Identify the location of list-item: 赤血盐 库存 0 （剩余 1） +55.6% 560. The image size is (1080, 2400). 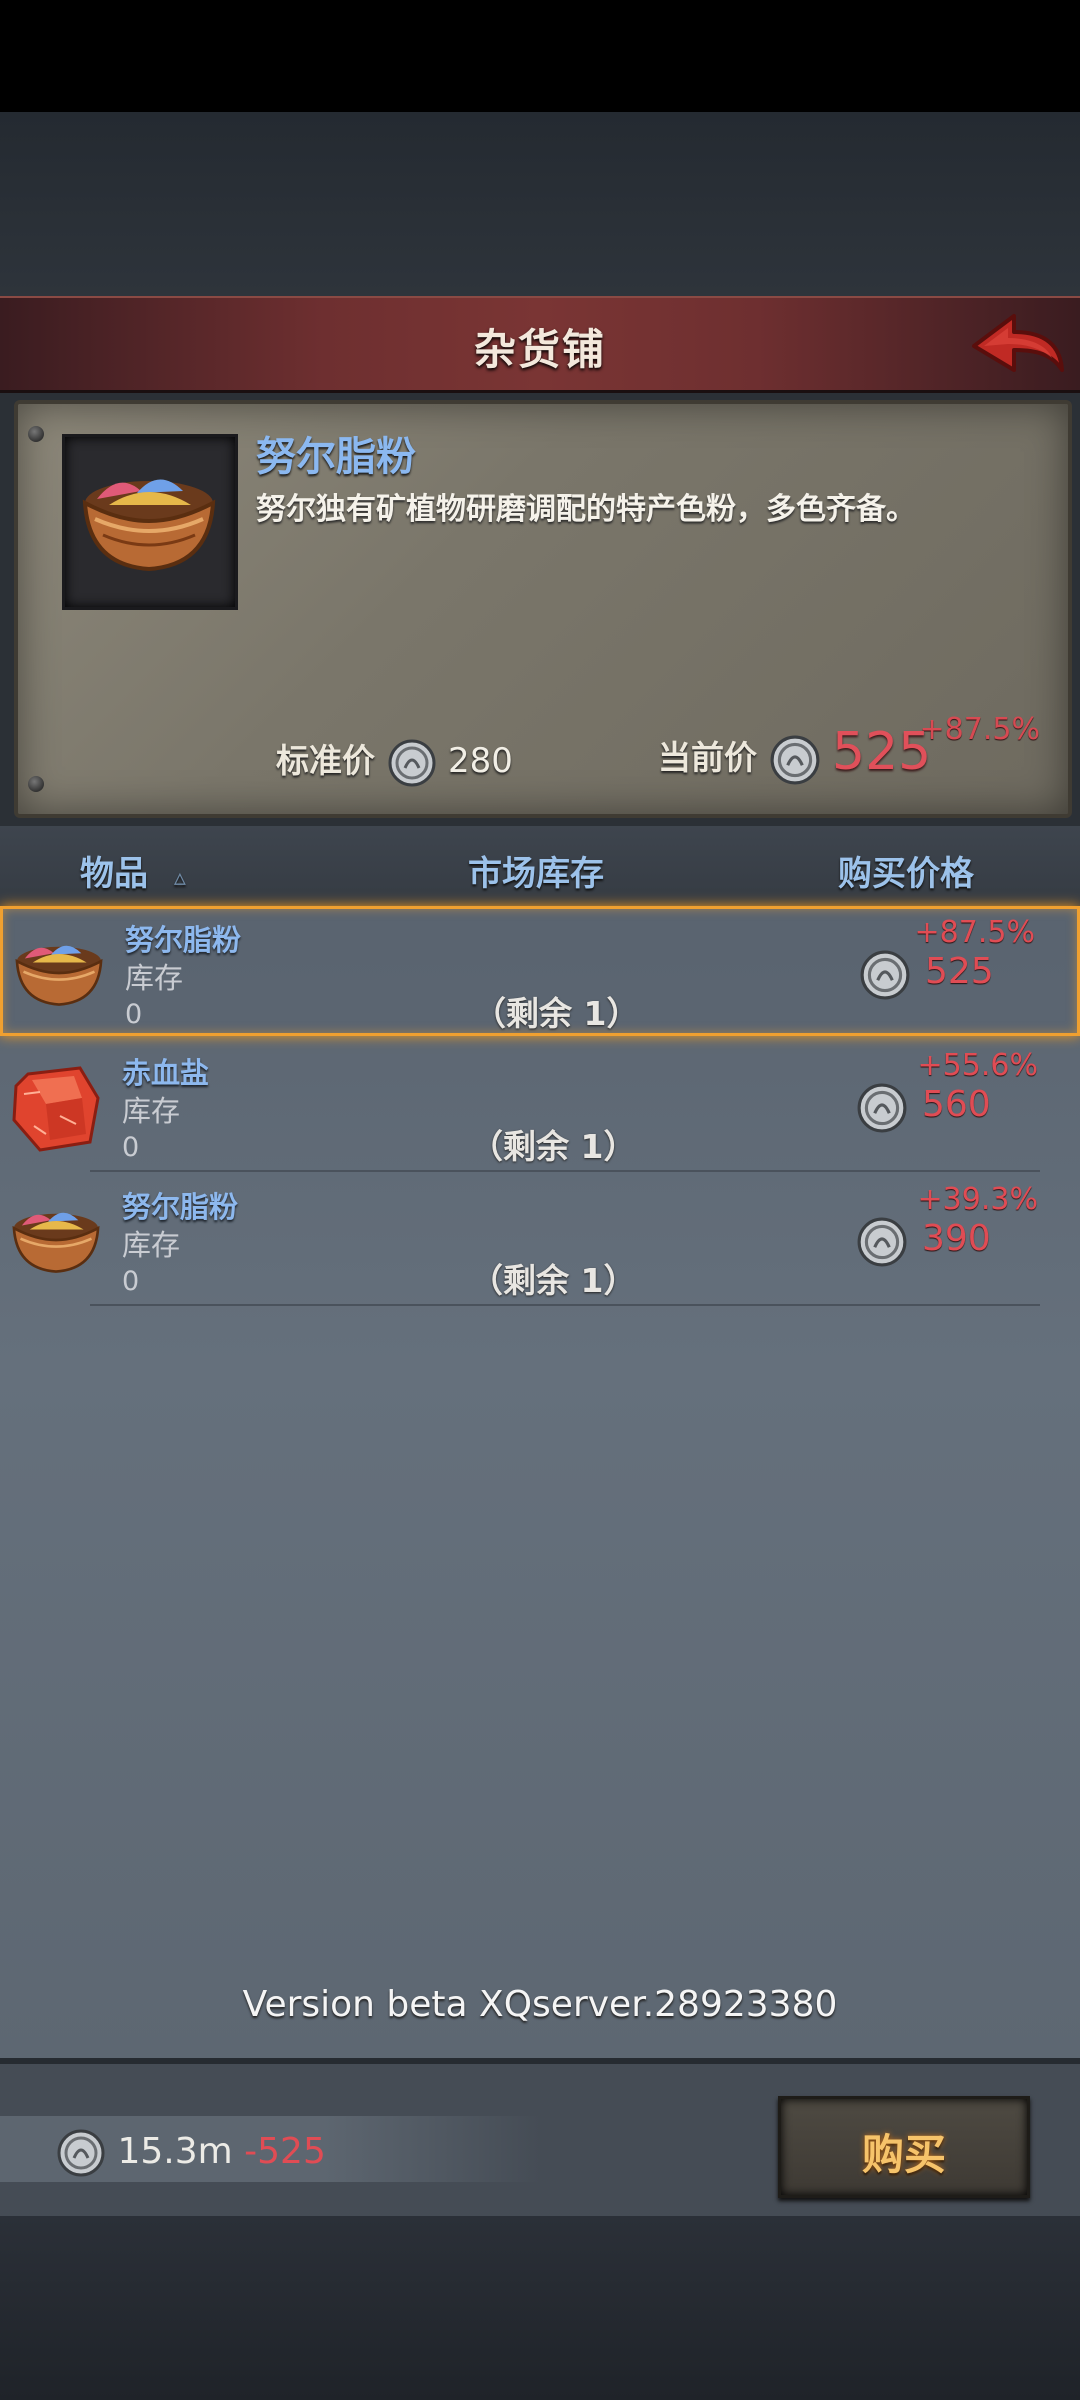
(540, 1107).